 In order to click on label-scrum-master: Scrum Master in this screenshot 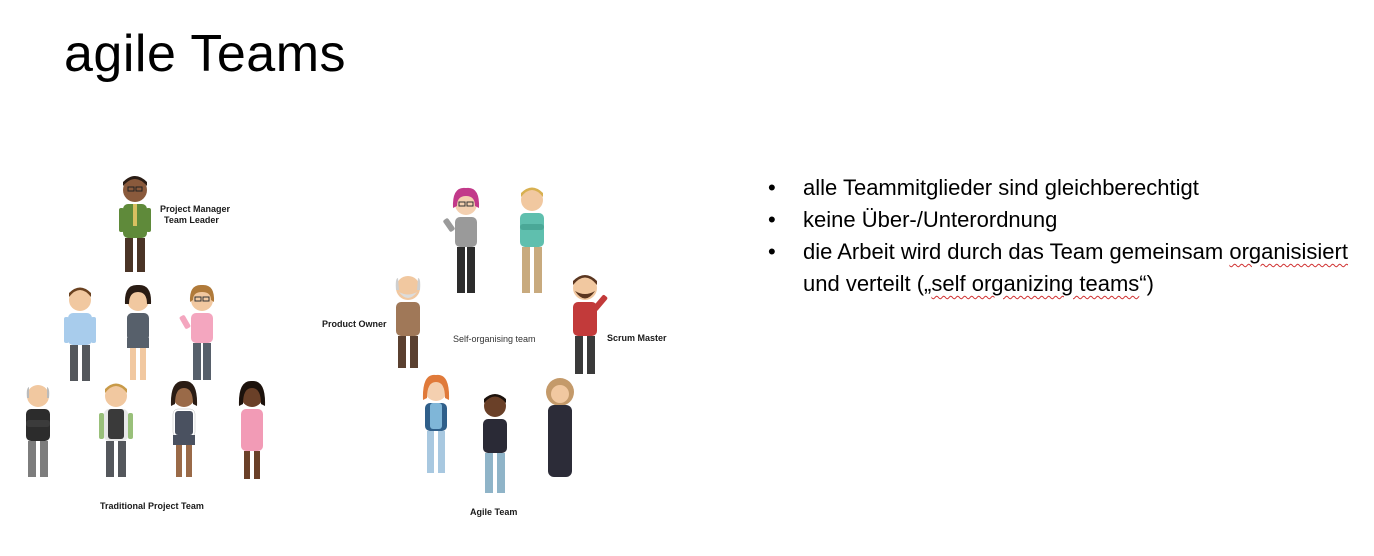, I will do `click(637, 338)`.